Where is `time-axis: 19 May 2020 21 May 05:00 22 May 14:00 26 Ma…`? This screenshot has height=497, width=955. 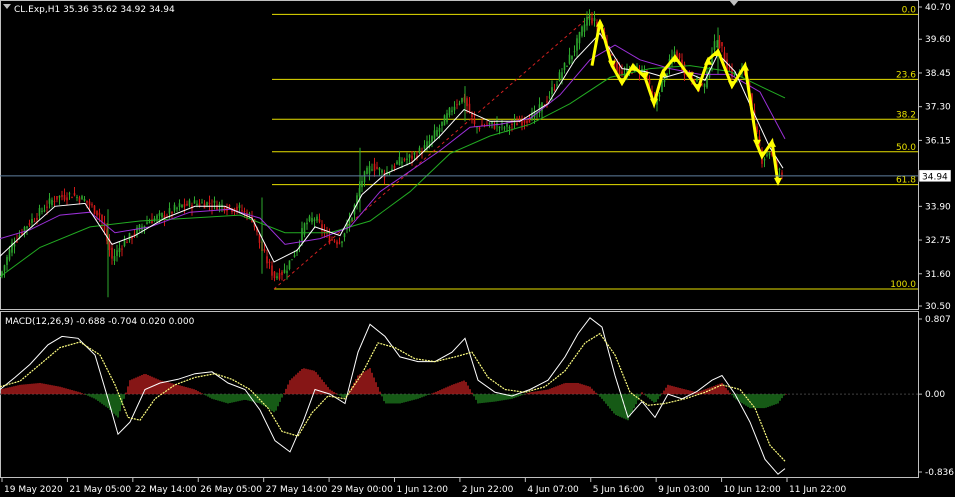
time-axis: 19 May 2020 21 May 05:00 22 May 14:00 26 Ma… is located at coordinates (423, 486).